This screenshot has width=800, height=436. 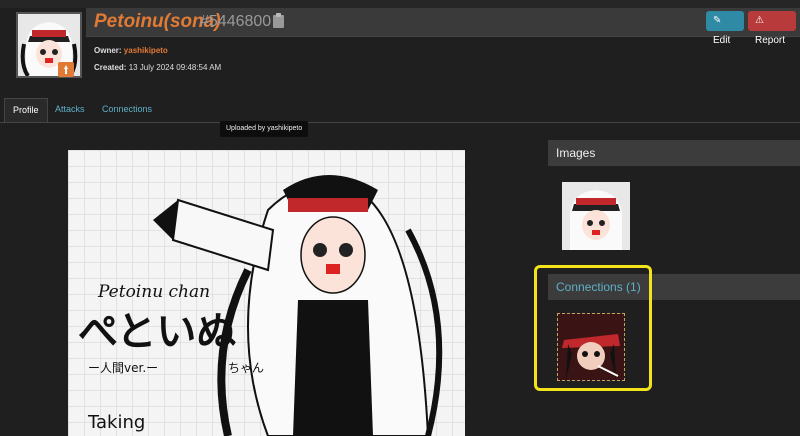 I want to click on upload-tooltip: Uploaded by yashikipeto, so click(x=264, y=129).